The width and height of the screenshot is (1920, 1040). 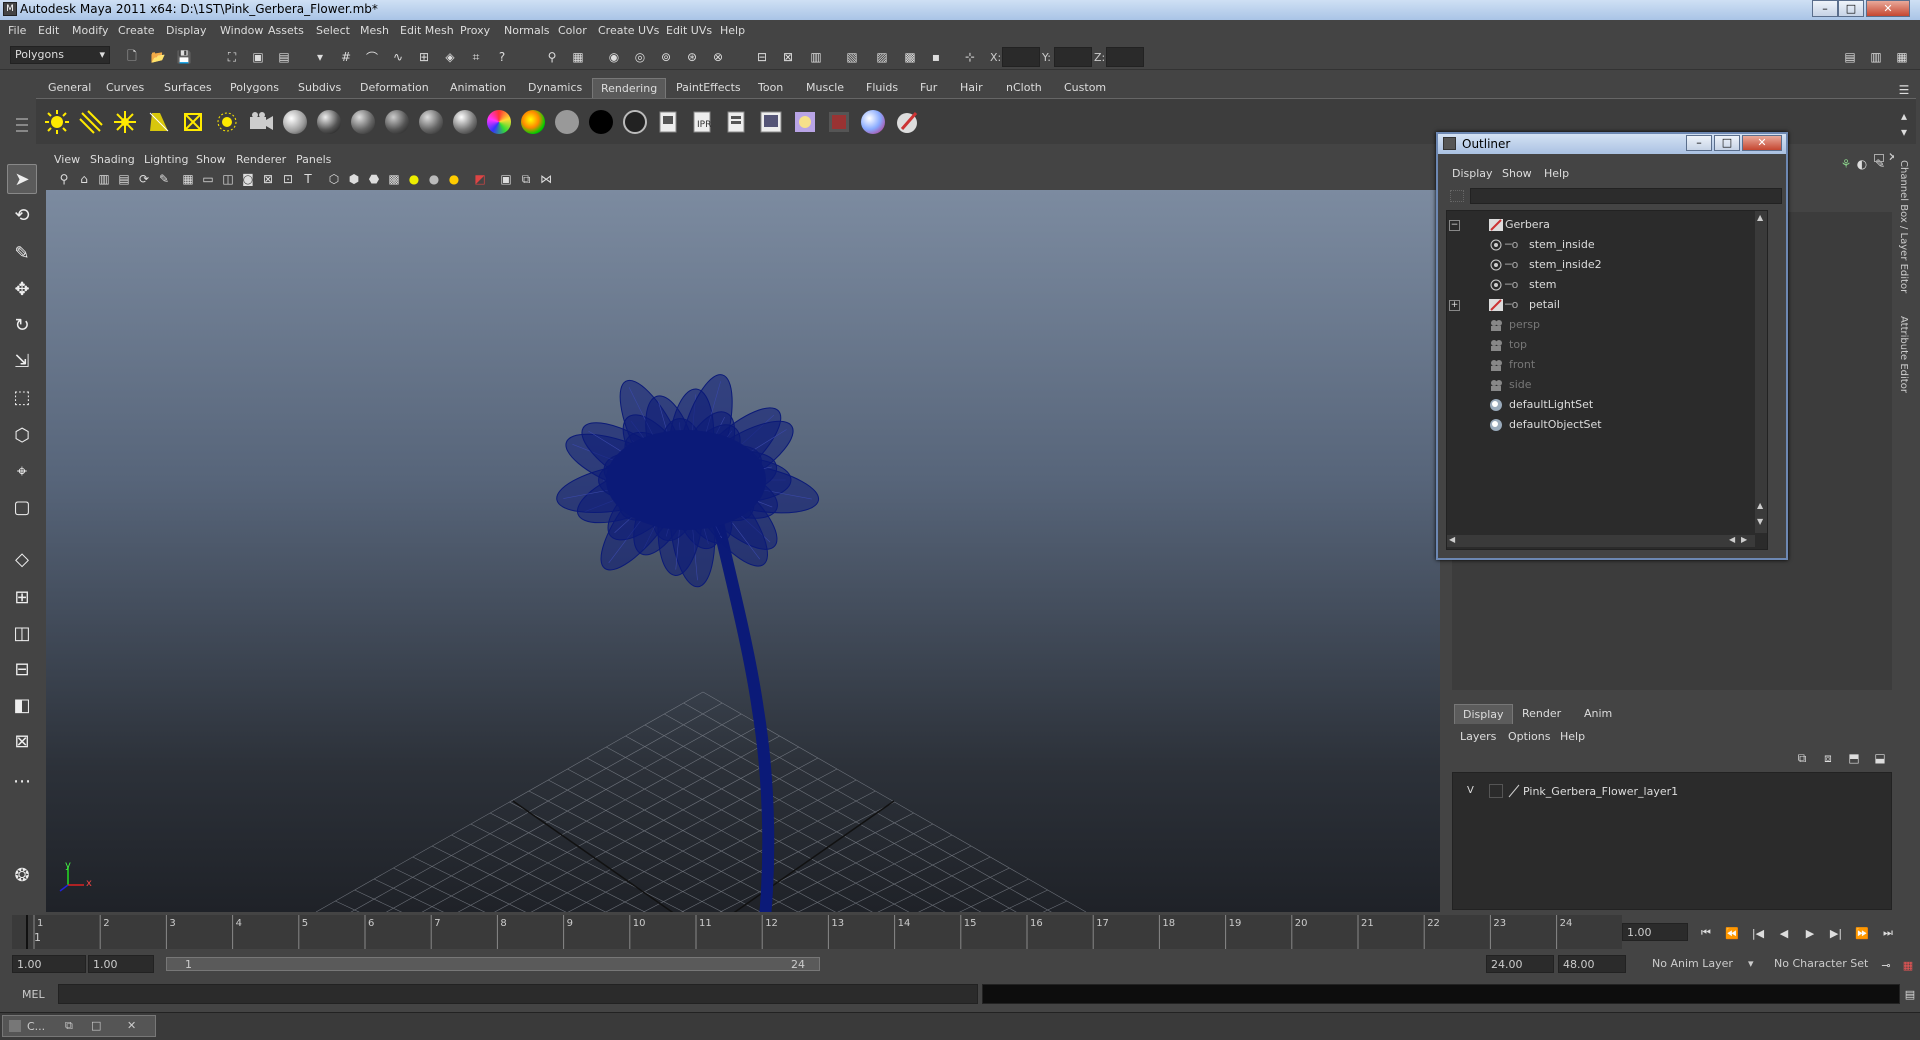 I want to click on open-scene-icon: 📂, so click(x=158, y=57).